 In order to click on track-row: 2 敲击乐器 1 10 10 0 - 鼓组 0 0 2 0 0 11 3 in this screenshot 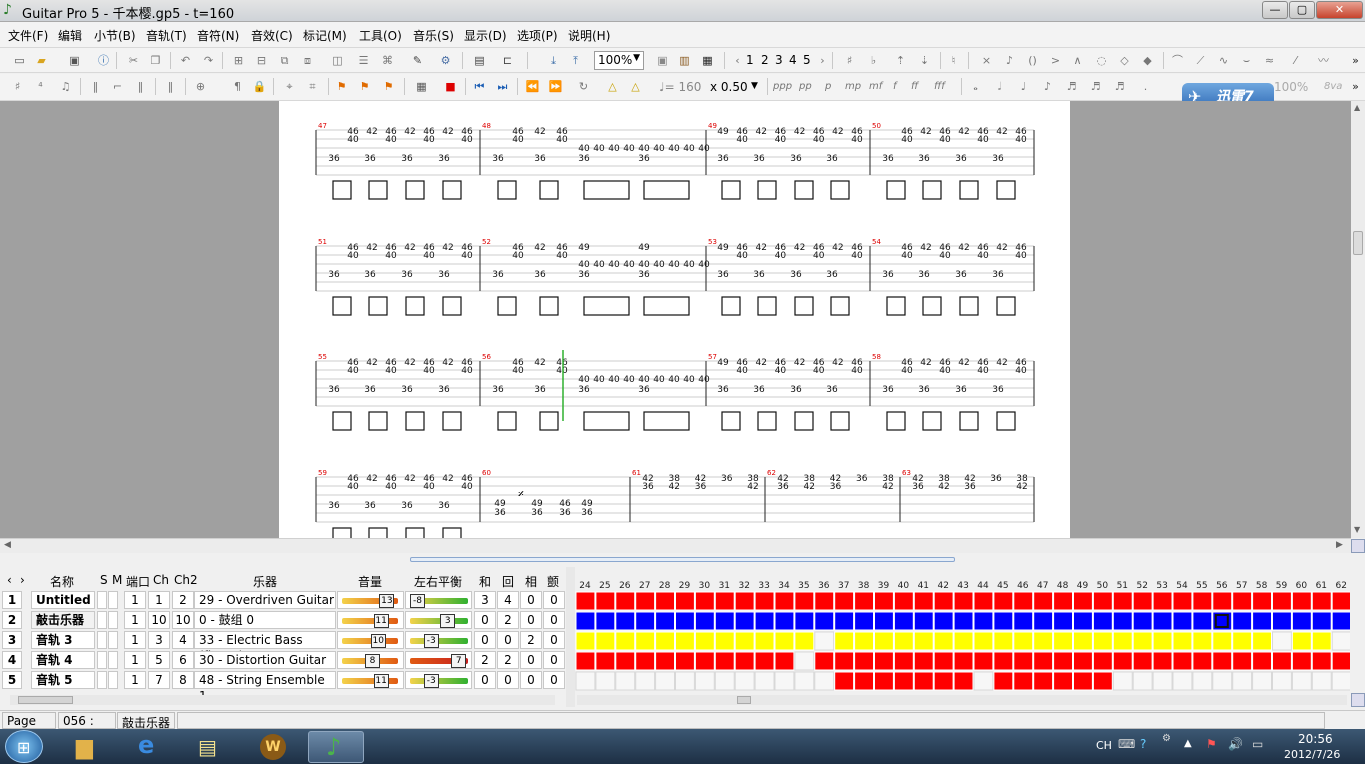, I will do `click(283, 620)`.